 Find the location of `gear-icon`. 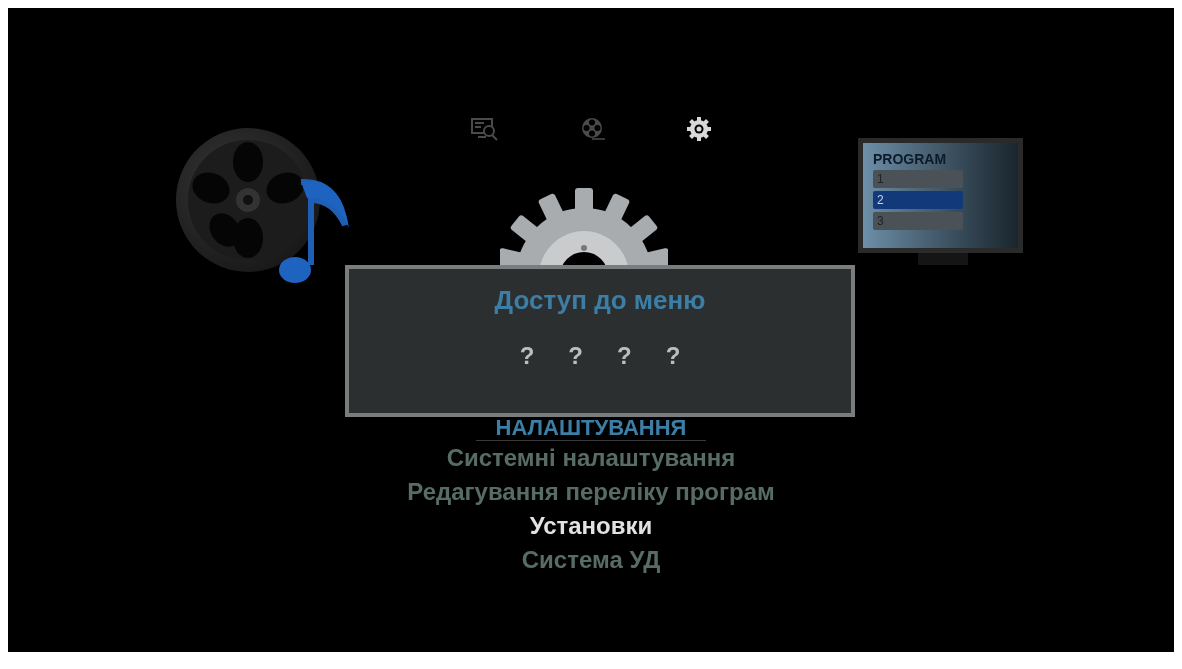

gear-icon is located at coordinates (699, 129).